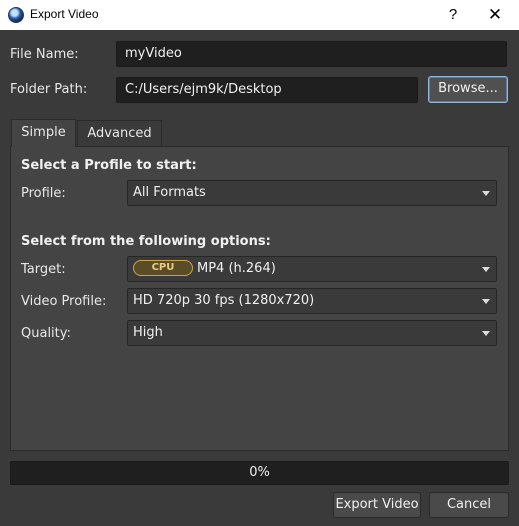  I want to click on tab-simple: Simple, so click(43, 133).